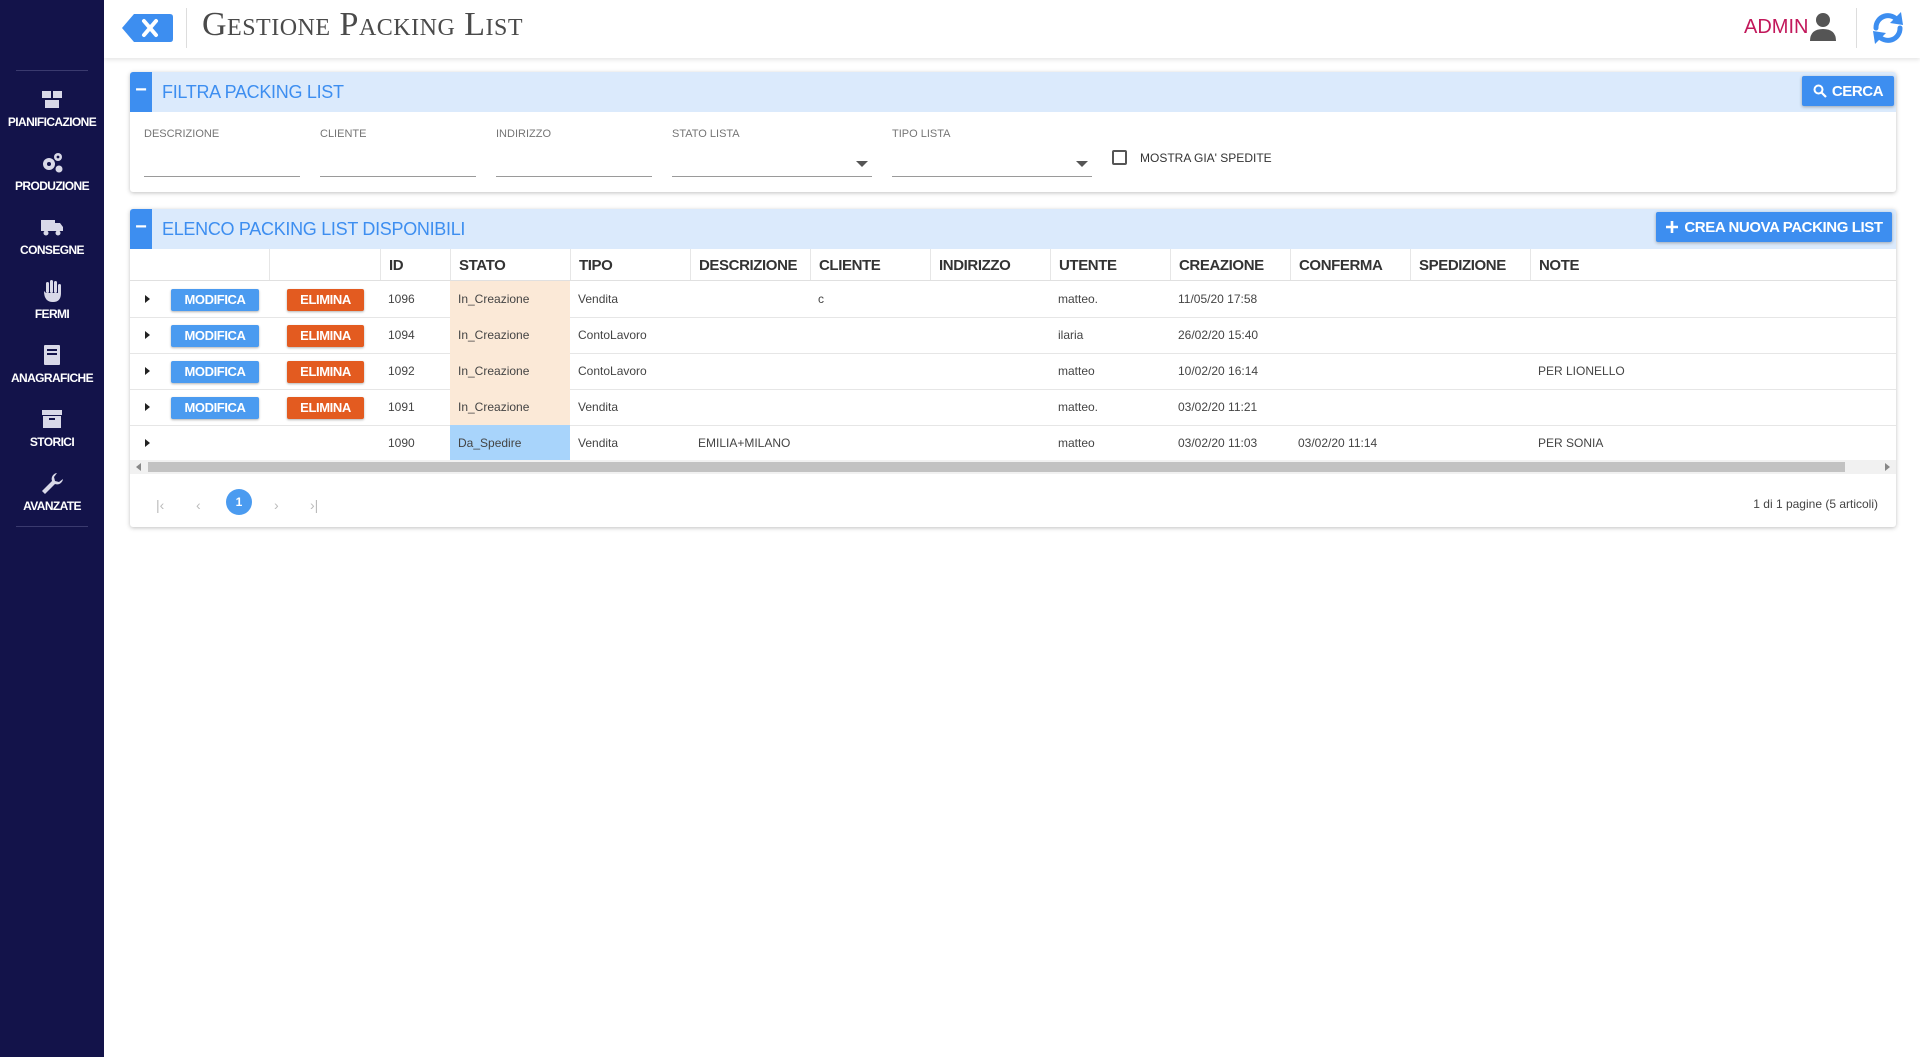 This screenshot has width=1920, height=1057. Describe the element at coordinates (363, 24) in the screenshot. I see `page-title: Gestione Packing List` at that location.